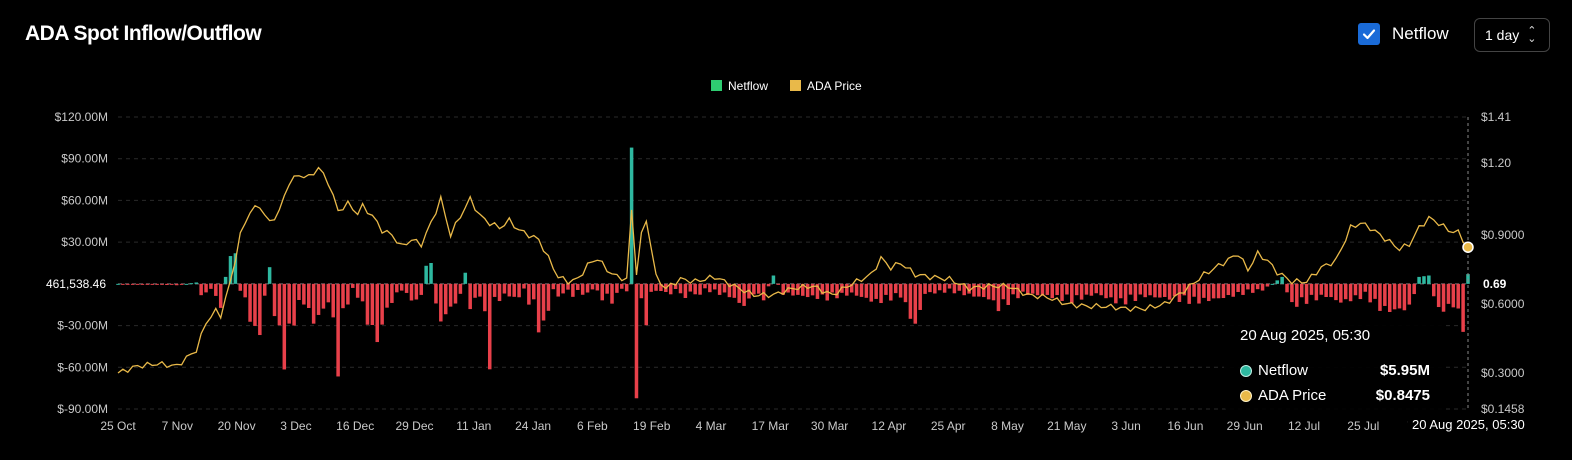 This screenshot has height=460, width=1572. I want to click on legend-price-label: ADA Price, so click(834, 86).